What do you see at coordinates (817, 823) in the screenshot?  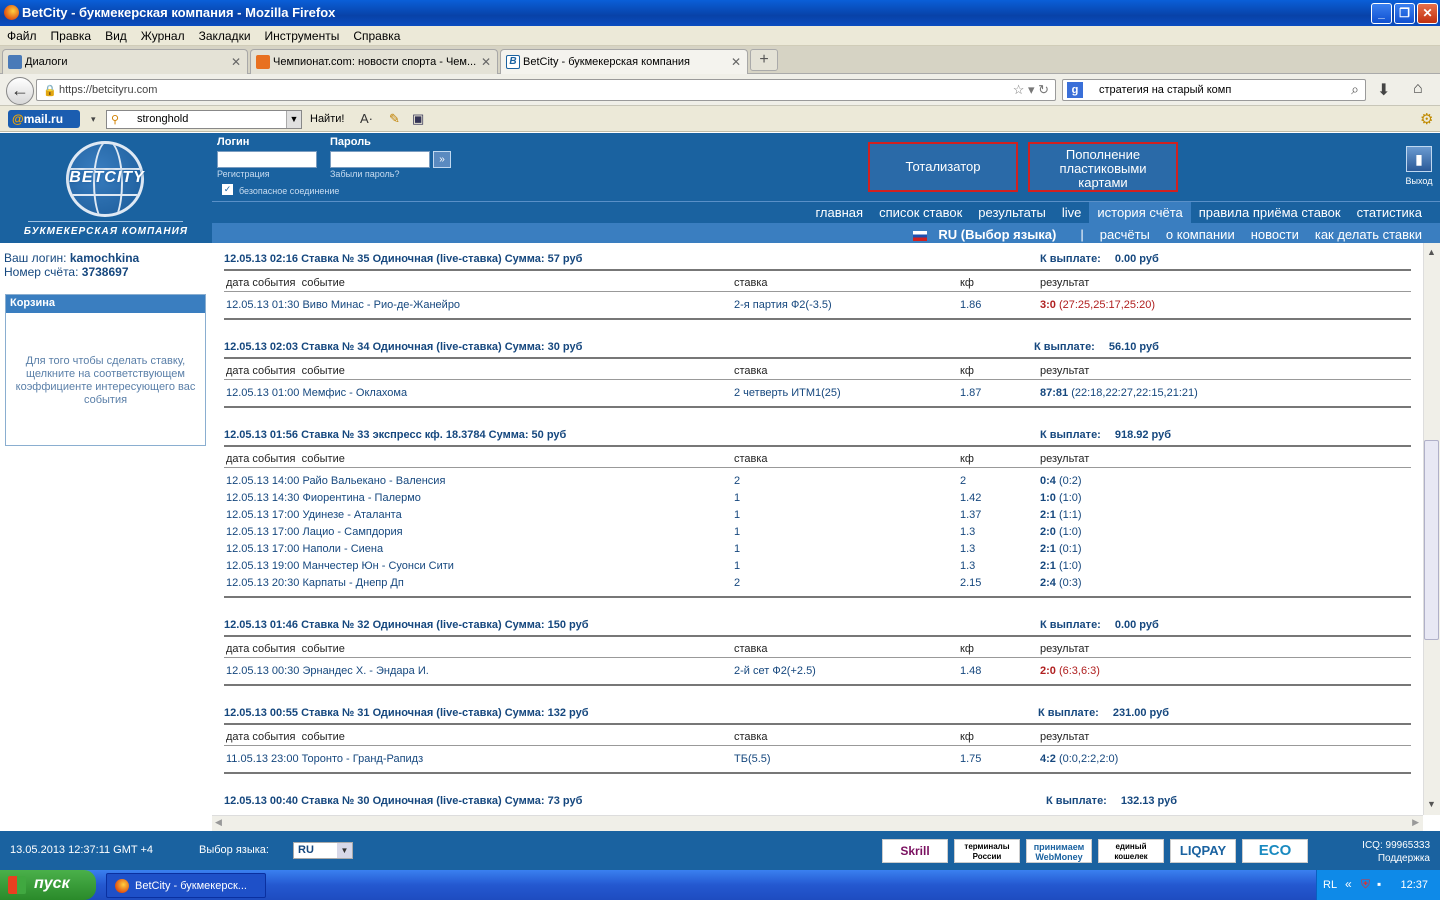 I see `horizontal-scrollbar: ◀ ▶` at bounding box center [817, 823].